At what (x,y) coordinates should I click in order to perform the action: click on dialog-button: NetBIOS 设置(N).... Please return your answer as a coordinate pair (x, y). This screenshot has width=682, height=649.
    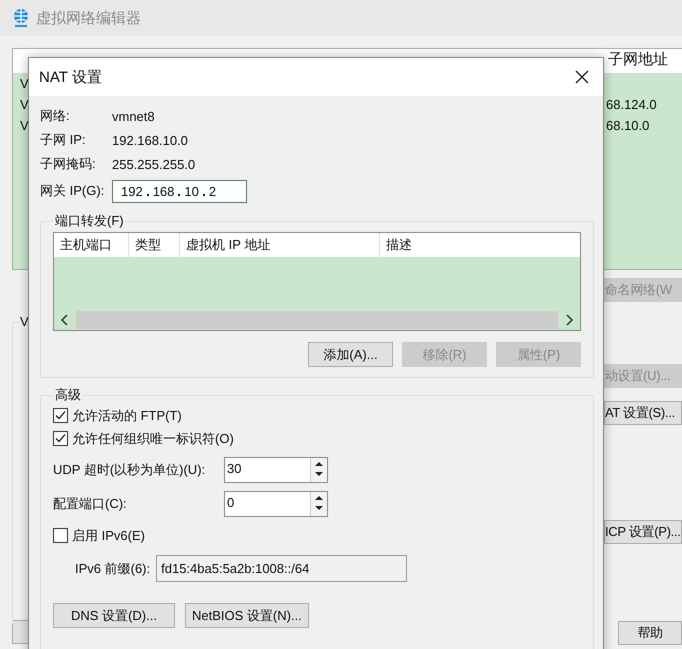
    Looking at the image, I should click on (247, 615).